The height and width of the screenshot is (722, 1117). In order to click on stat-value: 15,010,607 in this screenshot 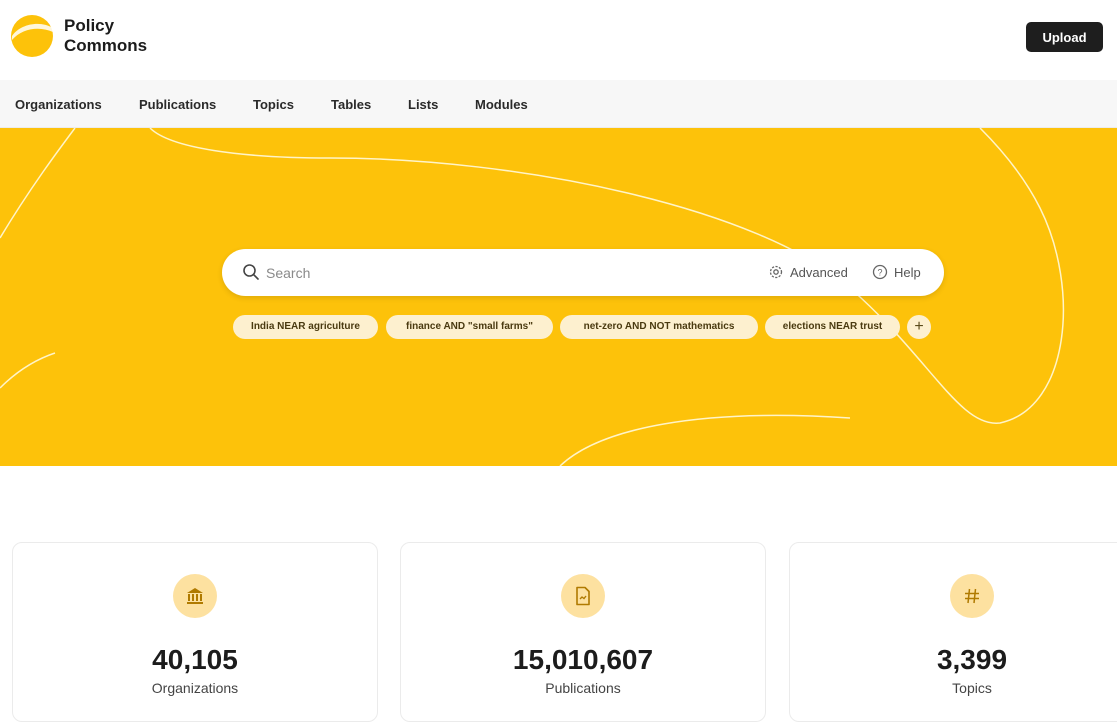, I will do `click(583, 659)`.